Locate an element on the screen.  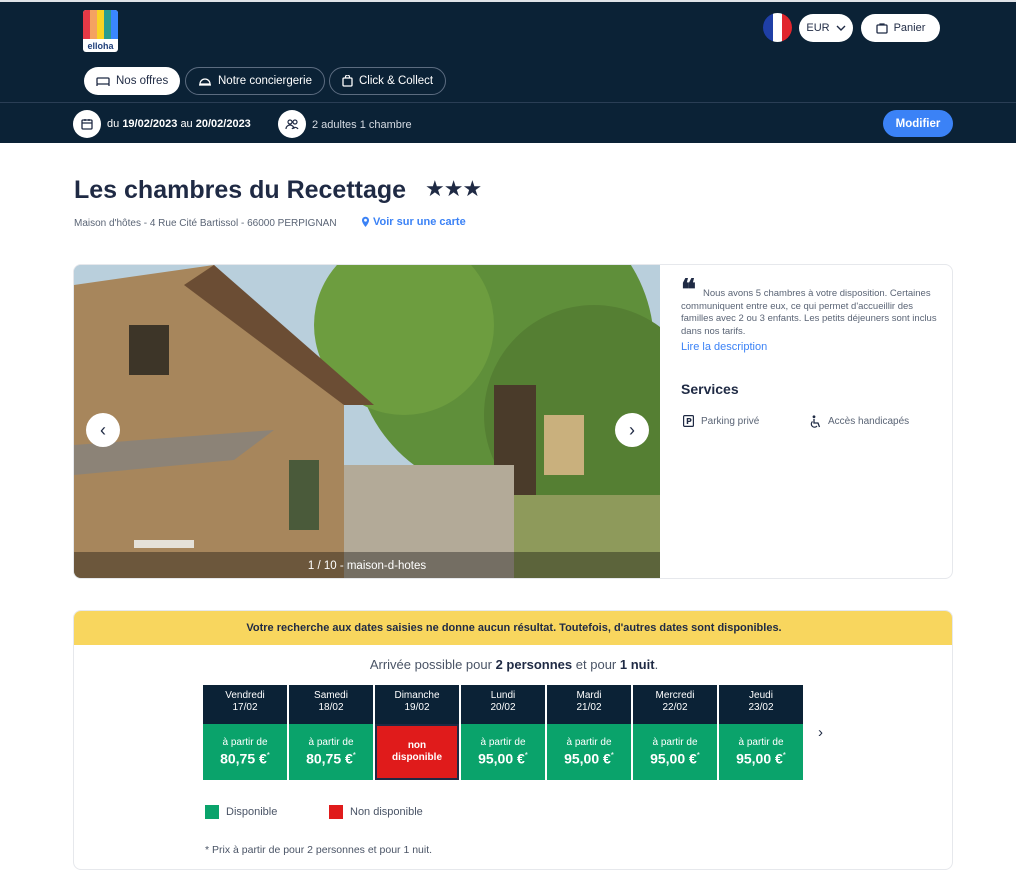
currency-selector: EUR is located at coordinates (826, 28).